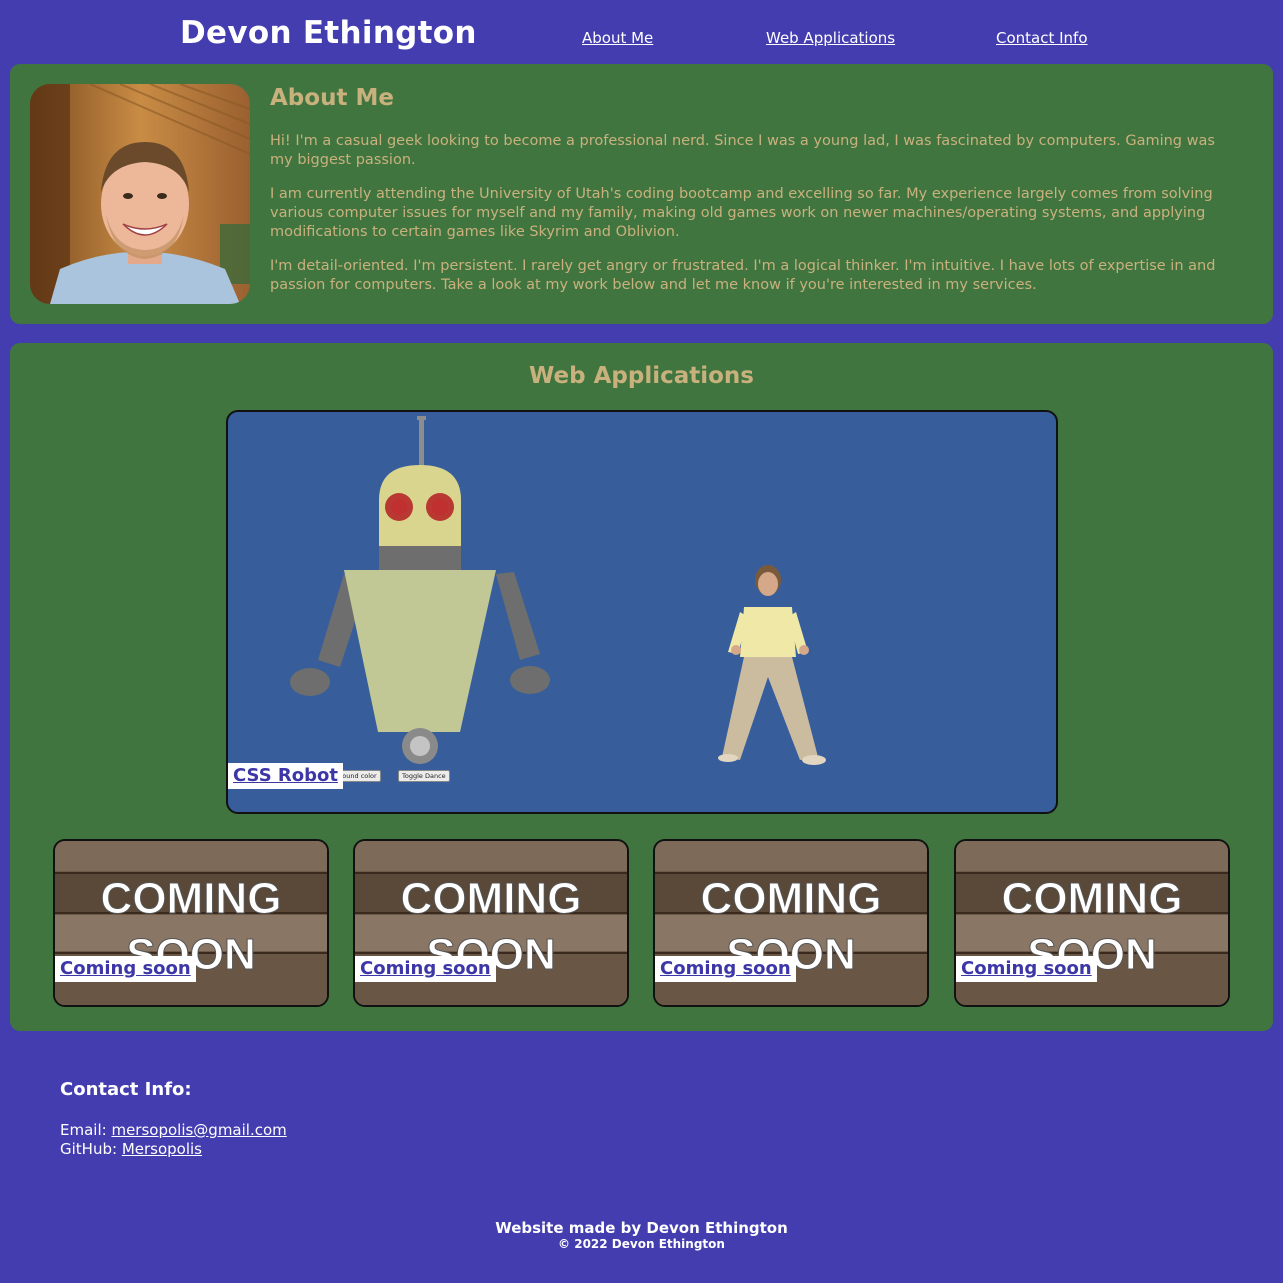 The width and height of the screenshot is (1283, 1283). What do you see at coordinates (617, 38) in the screenshot?
I see `nav-link-about-me: About Me` at bounding box center [617, 38].